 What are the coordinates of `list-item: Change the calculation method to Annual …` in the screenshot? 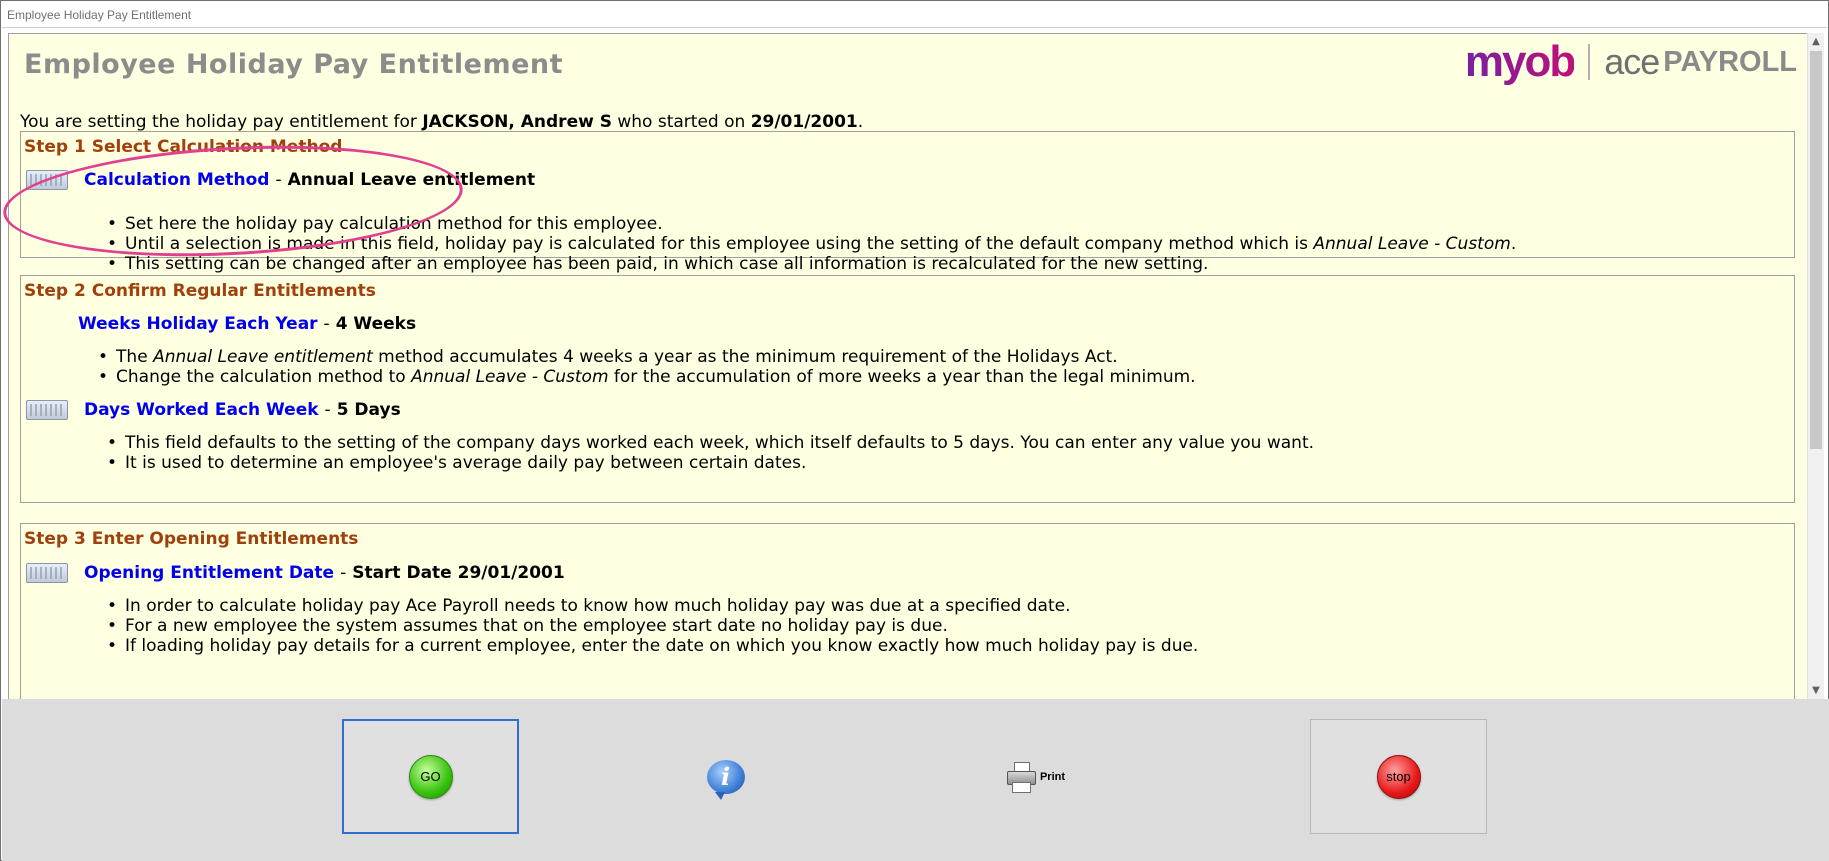 It's located at (647, 377).